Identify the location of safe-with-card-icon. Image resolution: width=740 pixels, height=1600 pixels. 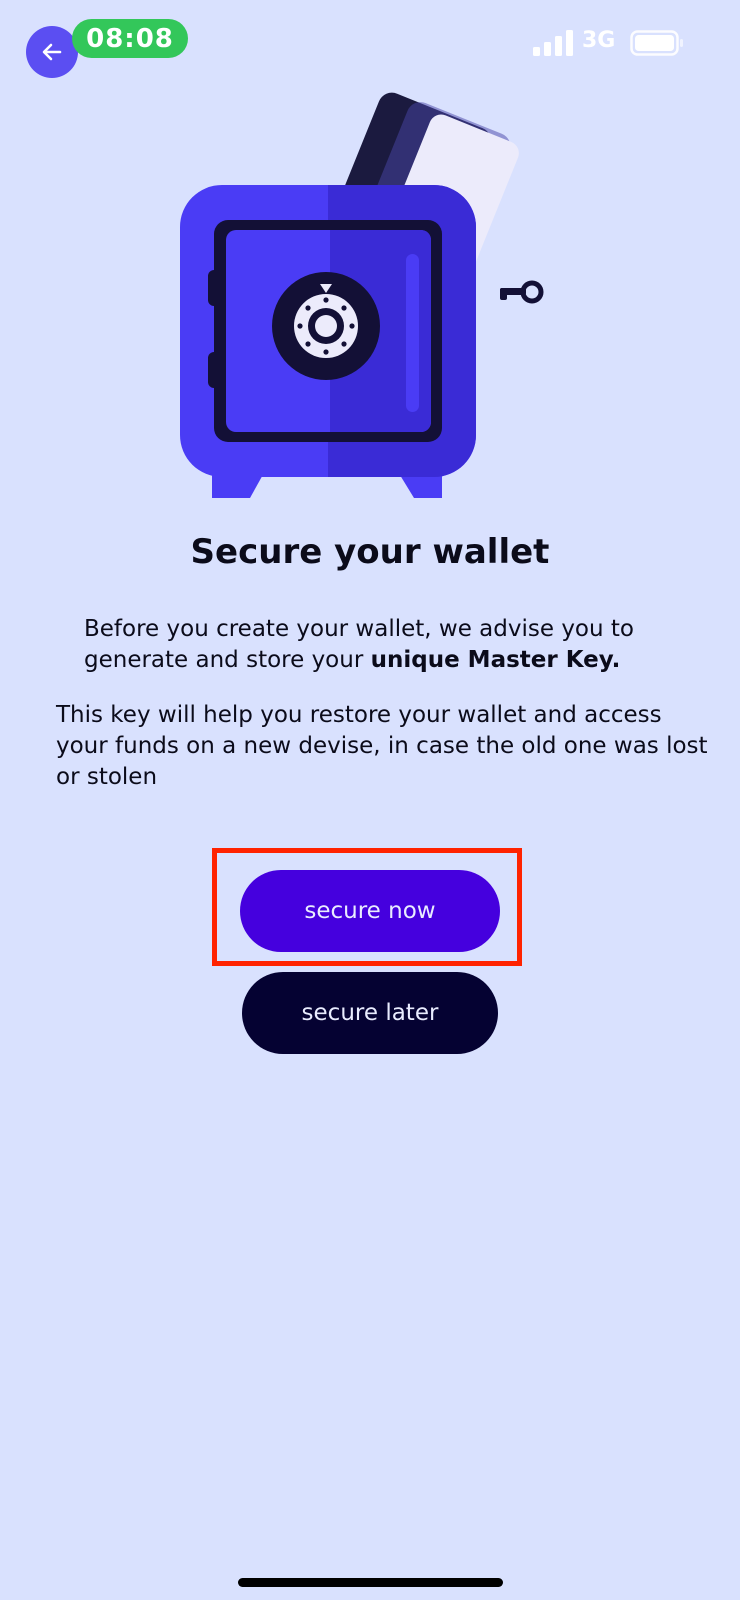
(362, 295).